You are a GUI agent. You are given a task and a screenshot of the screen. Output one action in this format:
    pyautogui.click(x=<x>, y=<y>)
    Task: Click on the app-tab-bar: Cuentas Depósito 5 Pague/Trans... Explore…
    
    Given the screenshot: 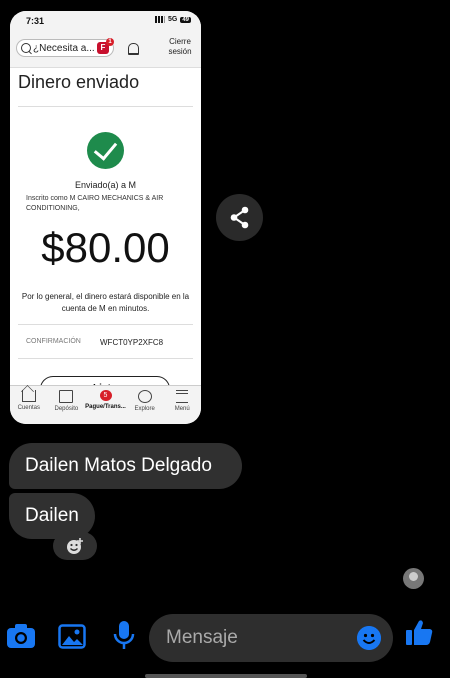 What is the action you would take?
    pyautogui.click(x=105, y=404)
    